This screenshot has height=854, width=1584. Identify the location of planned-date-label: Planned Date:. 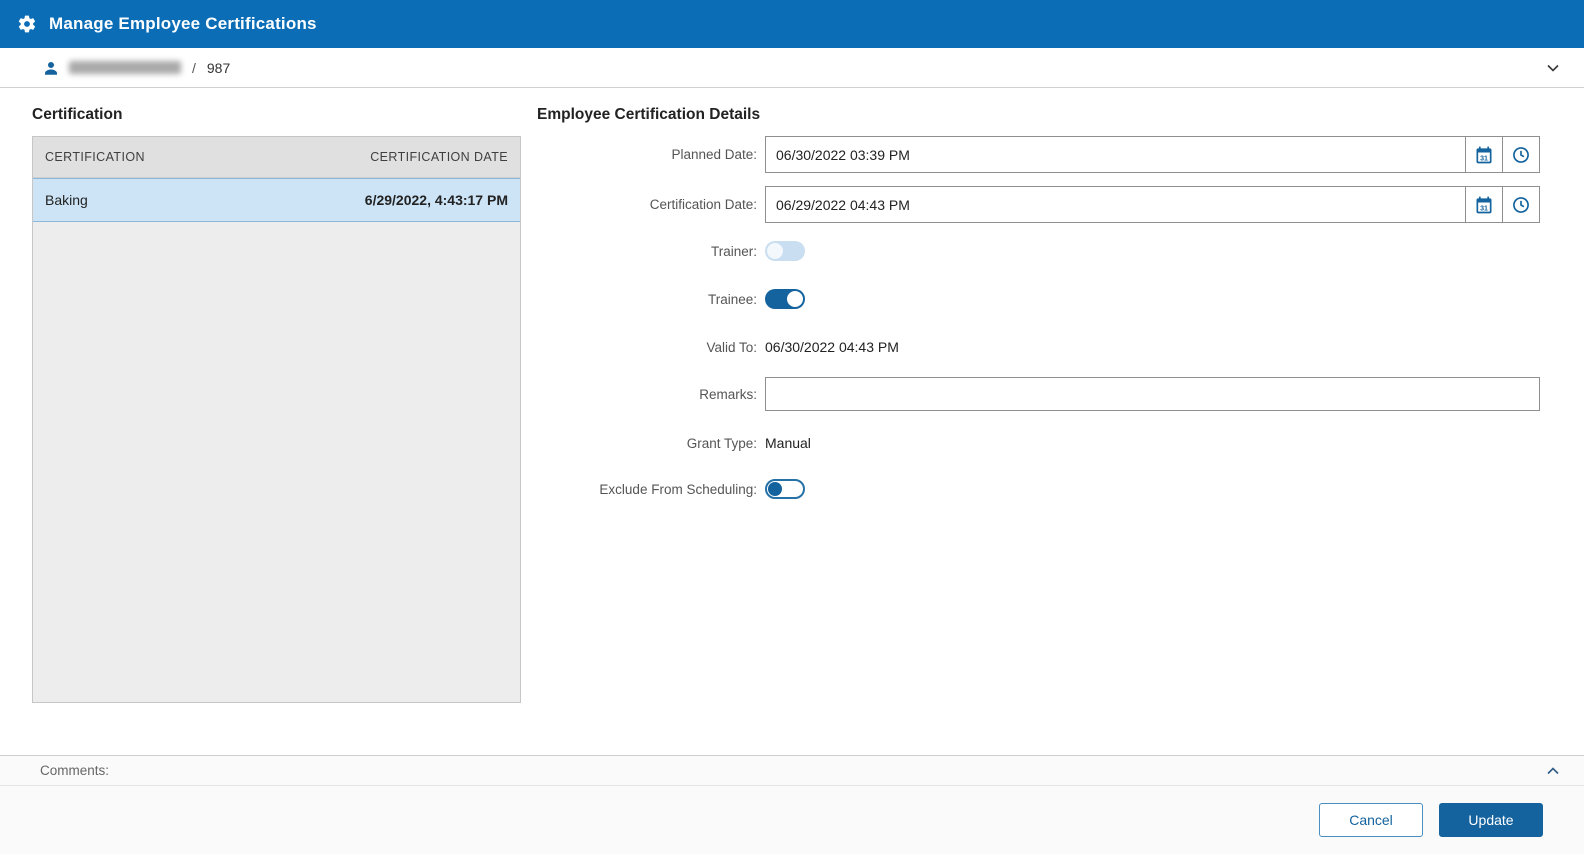
(714, 154).